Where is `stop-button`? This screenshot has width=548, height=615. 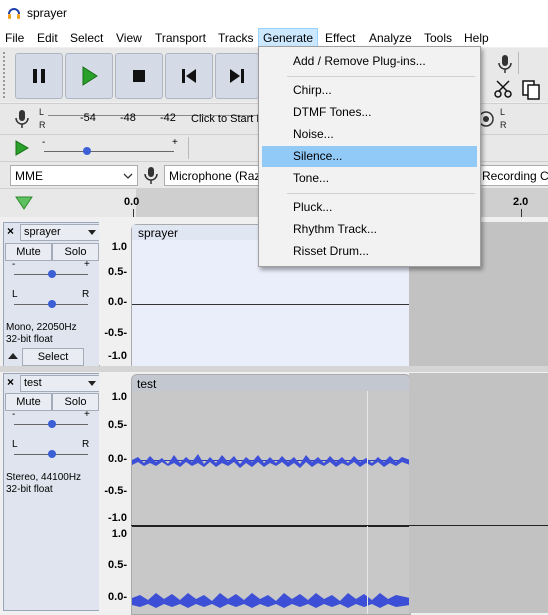 stop-button is located at coordinates (139, 76).